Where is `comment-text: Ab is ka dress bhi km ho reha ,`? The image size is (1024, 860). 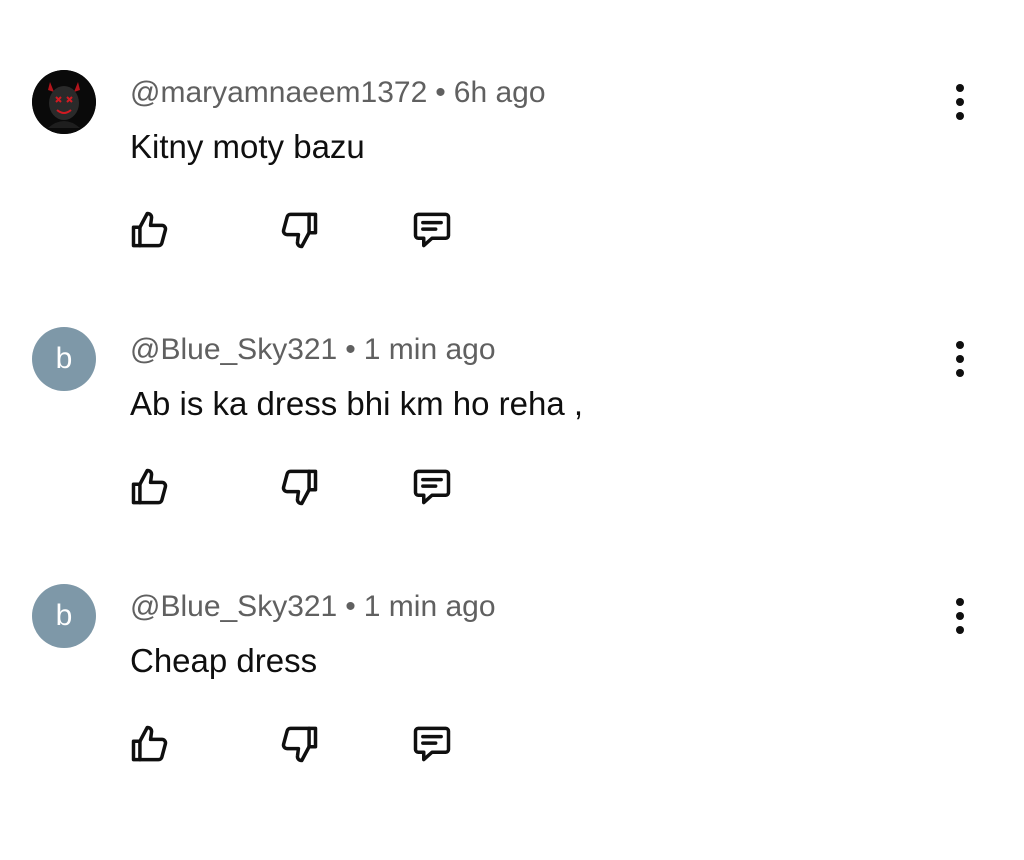
comment-text: Ab is ka dress bhi km ho reha , is located at coordinates (357, 403).